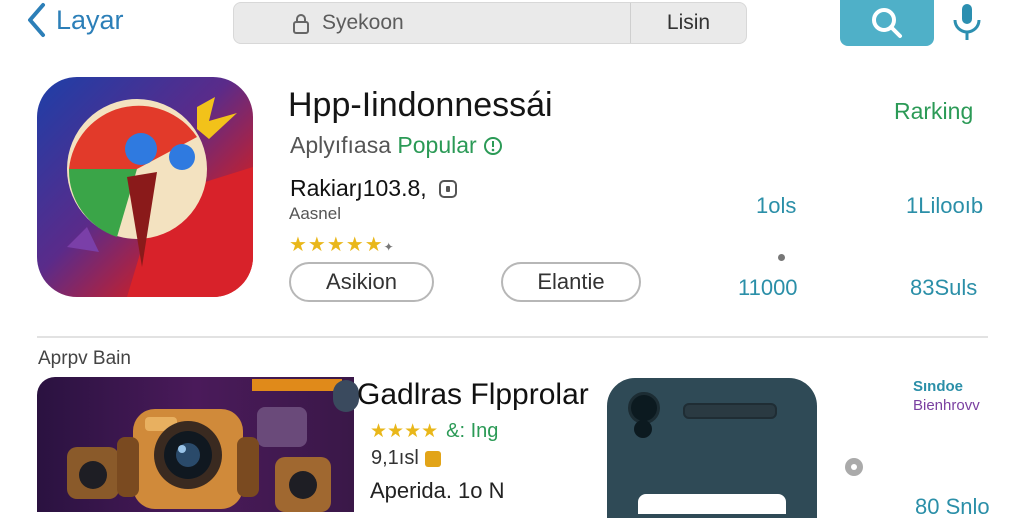  What do you see at coordinates (447, 188) in the screenshot?
I see `lock-badge-icon` at bounding box center [447, 188].